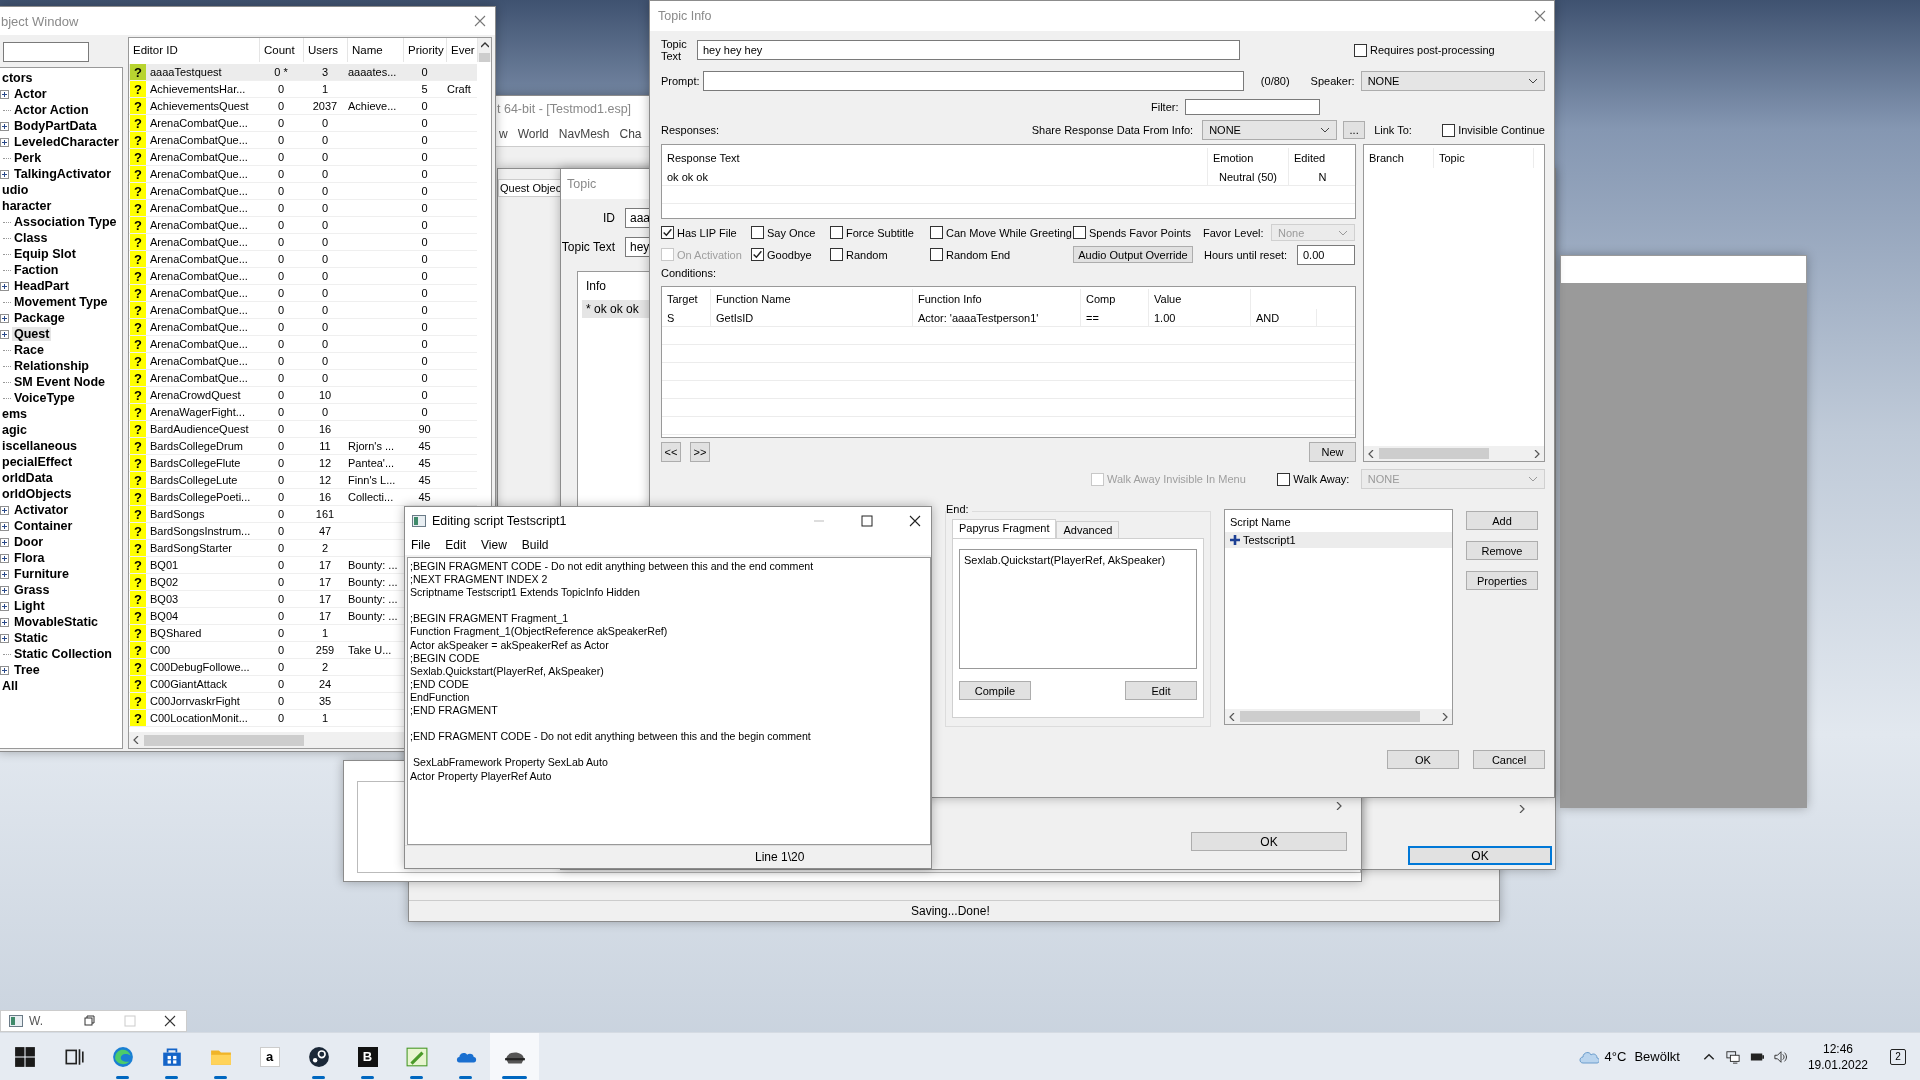  I want to click on table-row: ? ArenaCrowdQuest 0 10 0, so click(303, 395).